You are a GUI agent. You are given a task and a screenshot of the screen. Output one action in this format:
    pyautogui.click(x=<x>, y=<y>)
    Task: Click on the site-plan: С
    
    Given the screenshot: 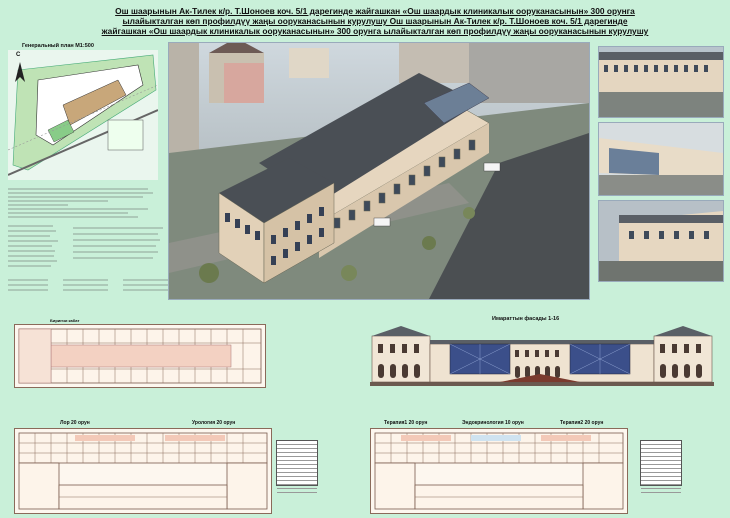 What is the action you would take?
    pyautogui.click(x=83, y=115)
    